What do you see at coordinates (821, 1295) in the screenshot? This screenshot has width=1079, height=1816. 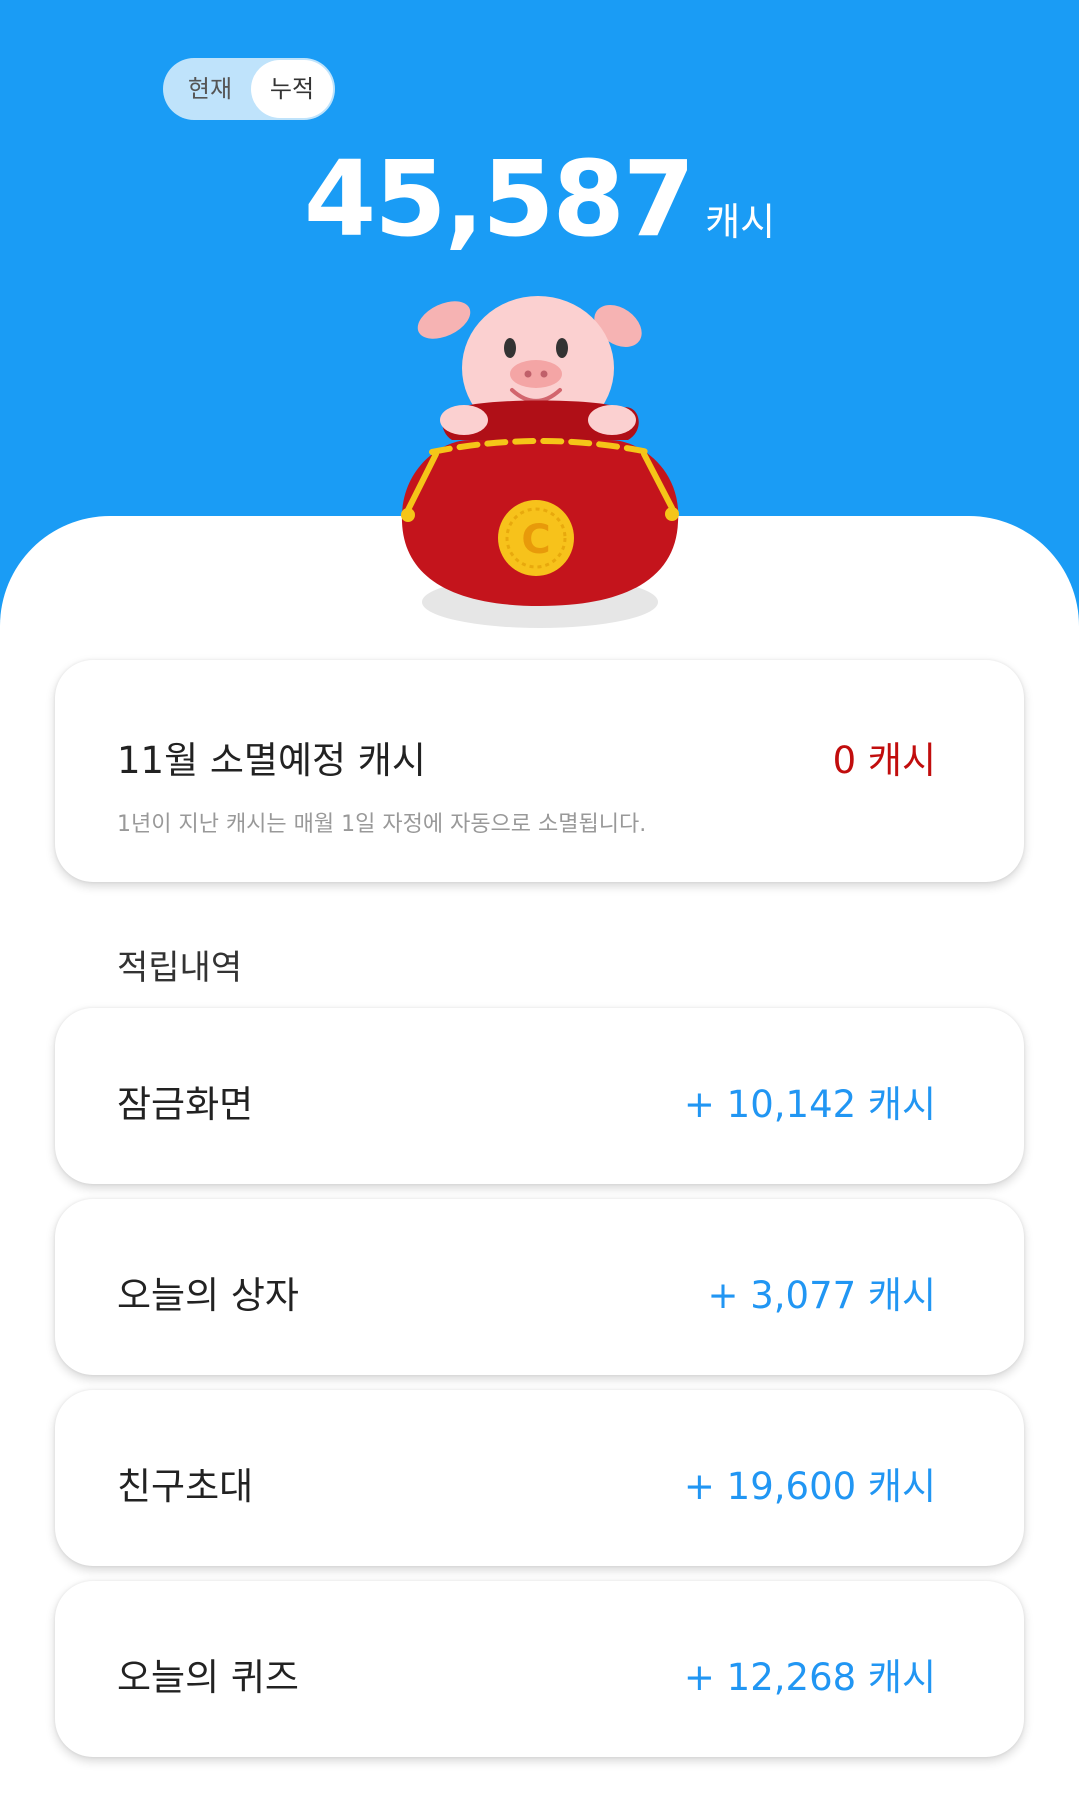 I see `history-item-amount: + 3,077 캐시` at bounding box center [821, 1295].